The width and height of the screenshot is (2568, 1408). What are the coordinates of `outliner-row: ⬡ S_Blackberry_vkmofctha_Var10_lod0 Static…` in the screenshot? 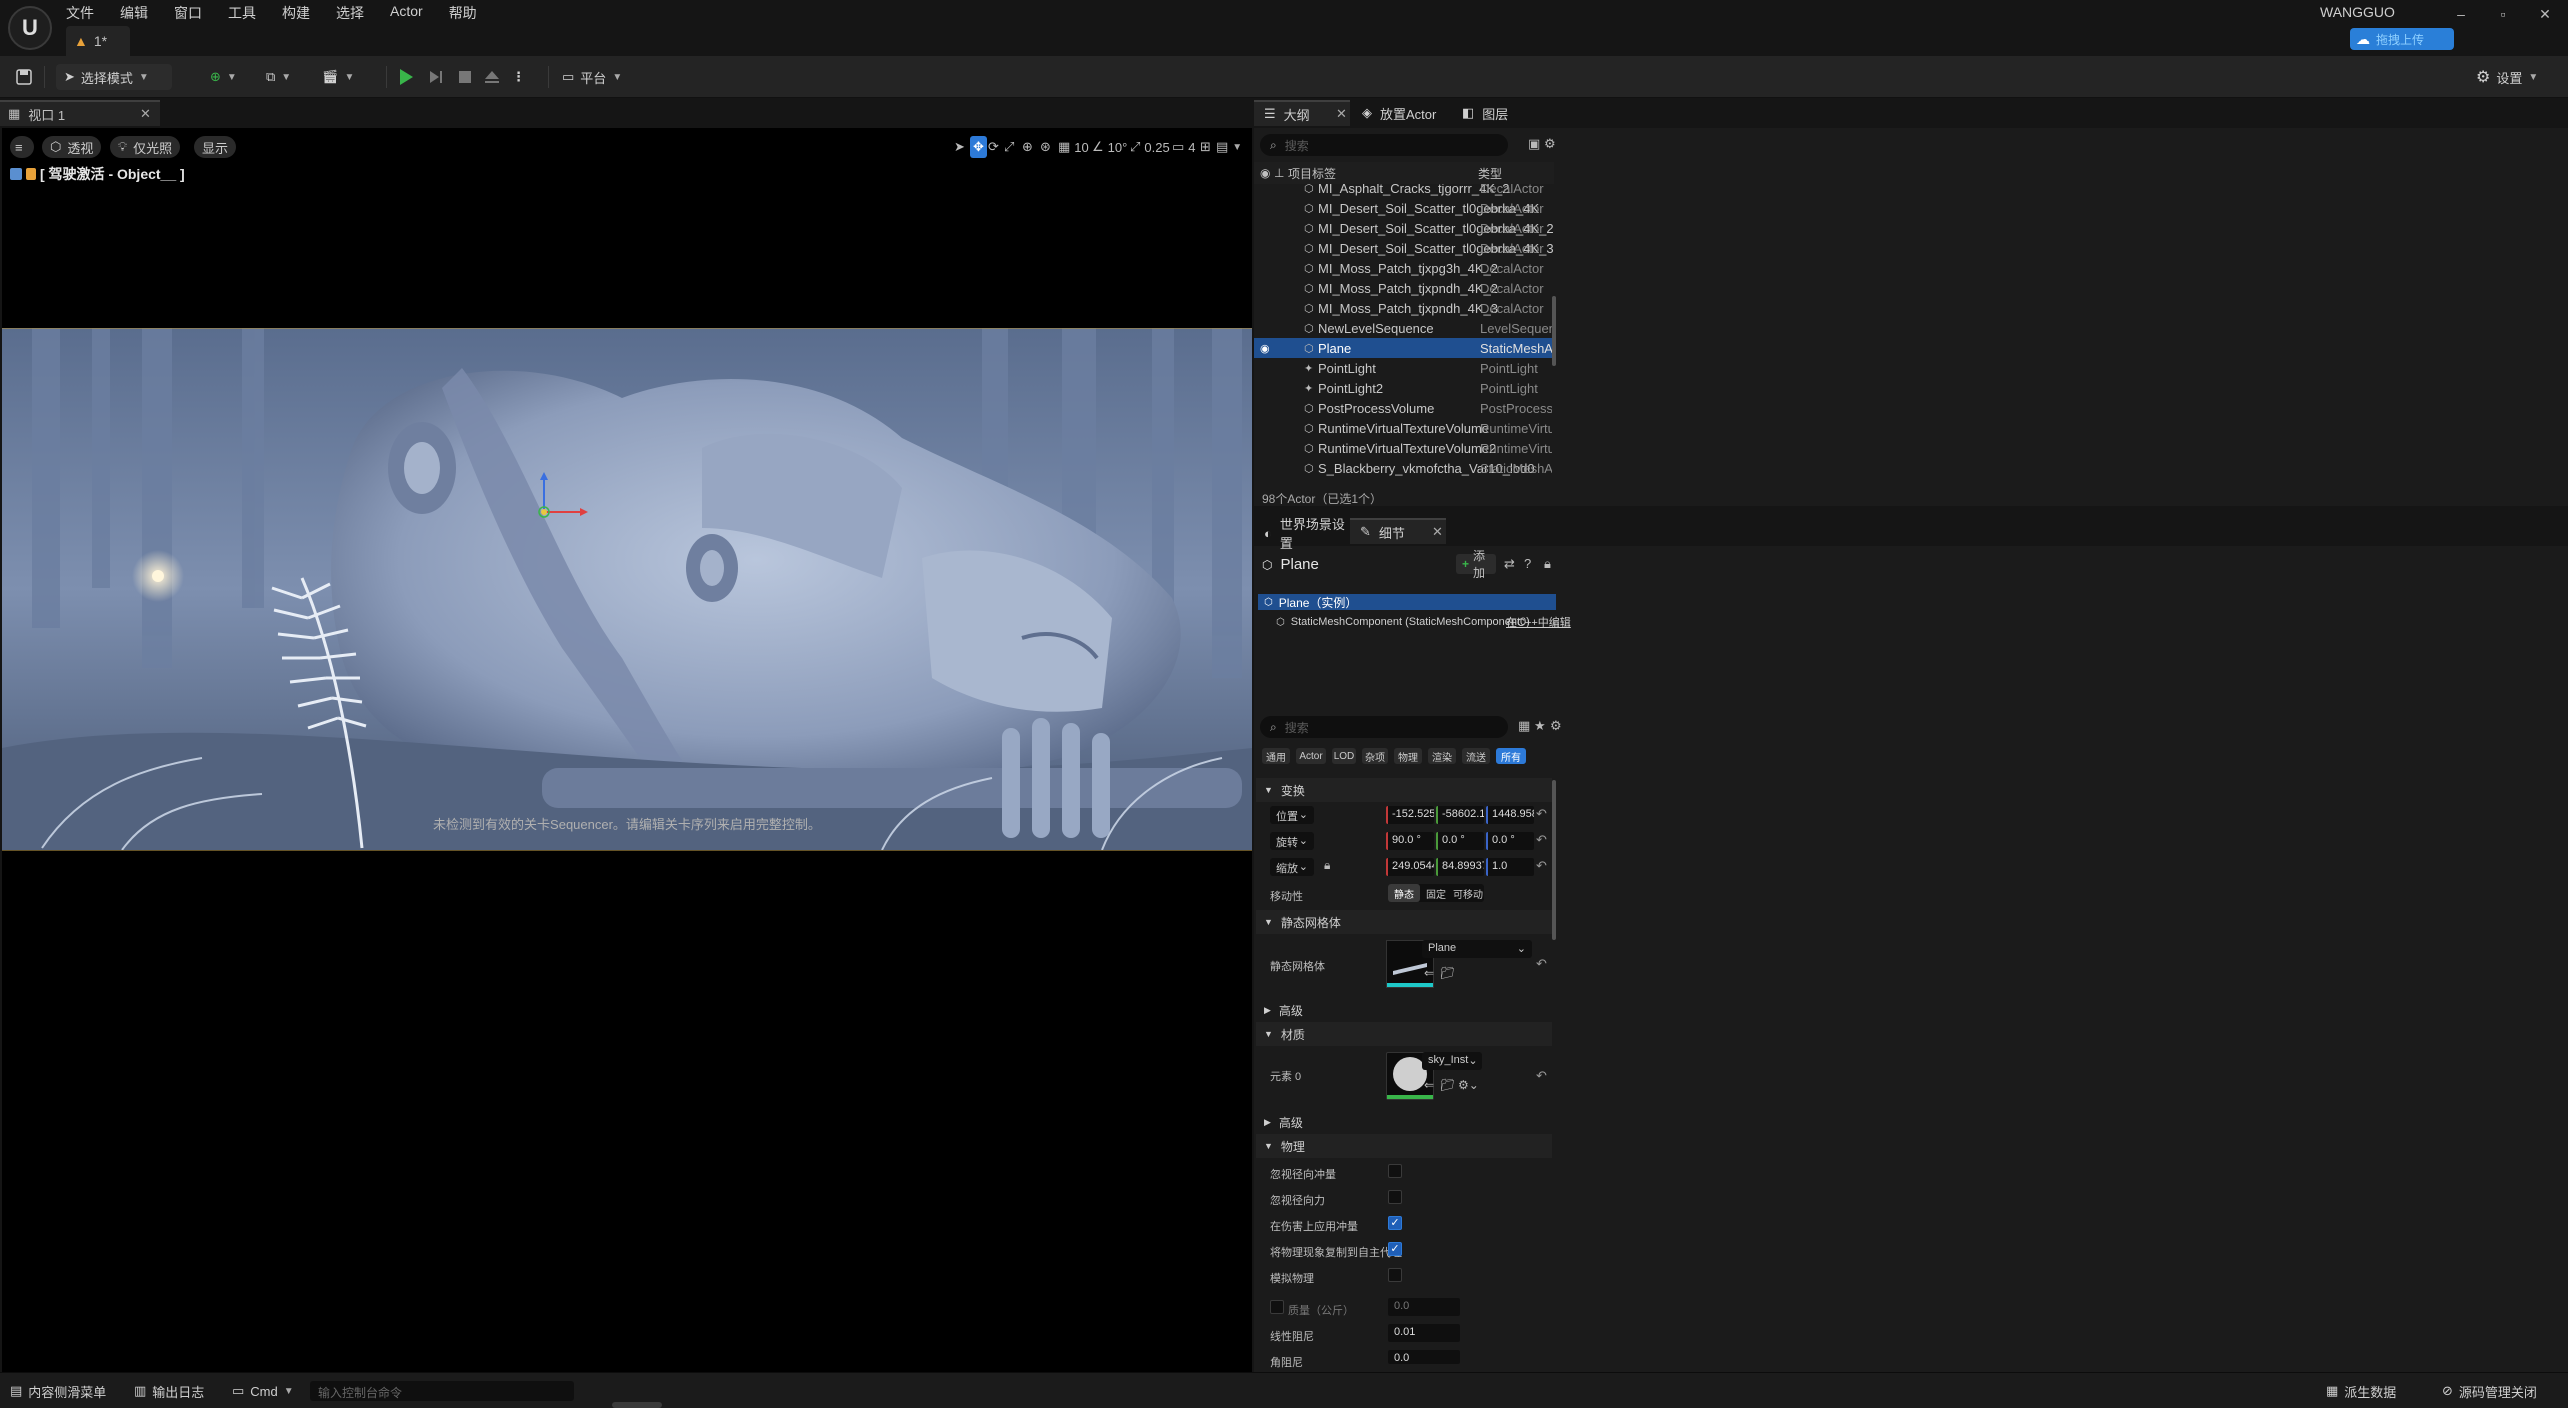 It's located at (1404, 467).